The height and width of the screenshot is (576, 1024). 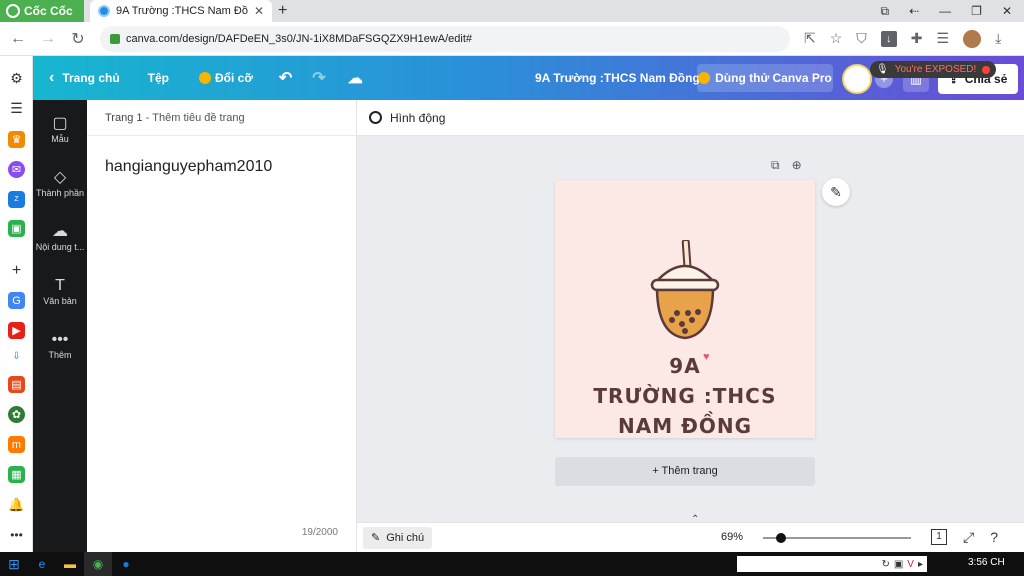 I want to click on tray-chevron-icon: ▸, so click(x=920, y=564).